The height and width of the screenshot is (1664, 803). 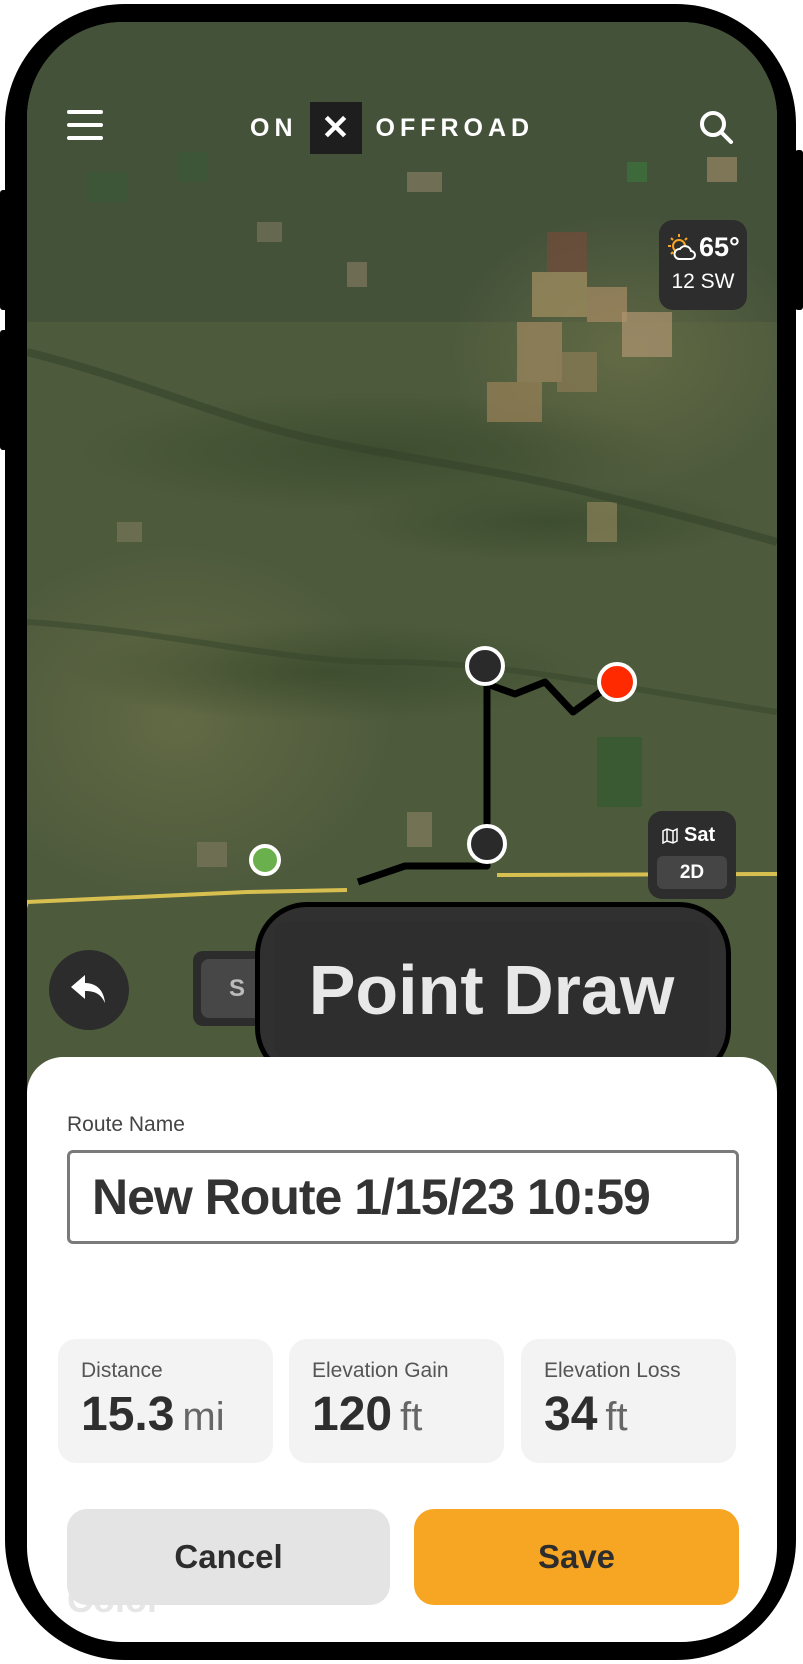 I want to click on stat-value: 120 ft, so click(x=367, y=1414).